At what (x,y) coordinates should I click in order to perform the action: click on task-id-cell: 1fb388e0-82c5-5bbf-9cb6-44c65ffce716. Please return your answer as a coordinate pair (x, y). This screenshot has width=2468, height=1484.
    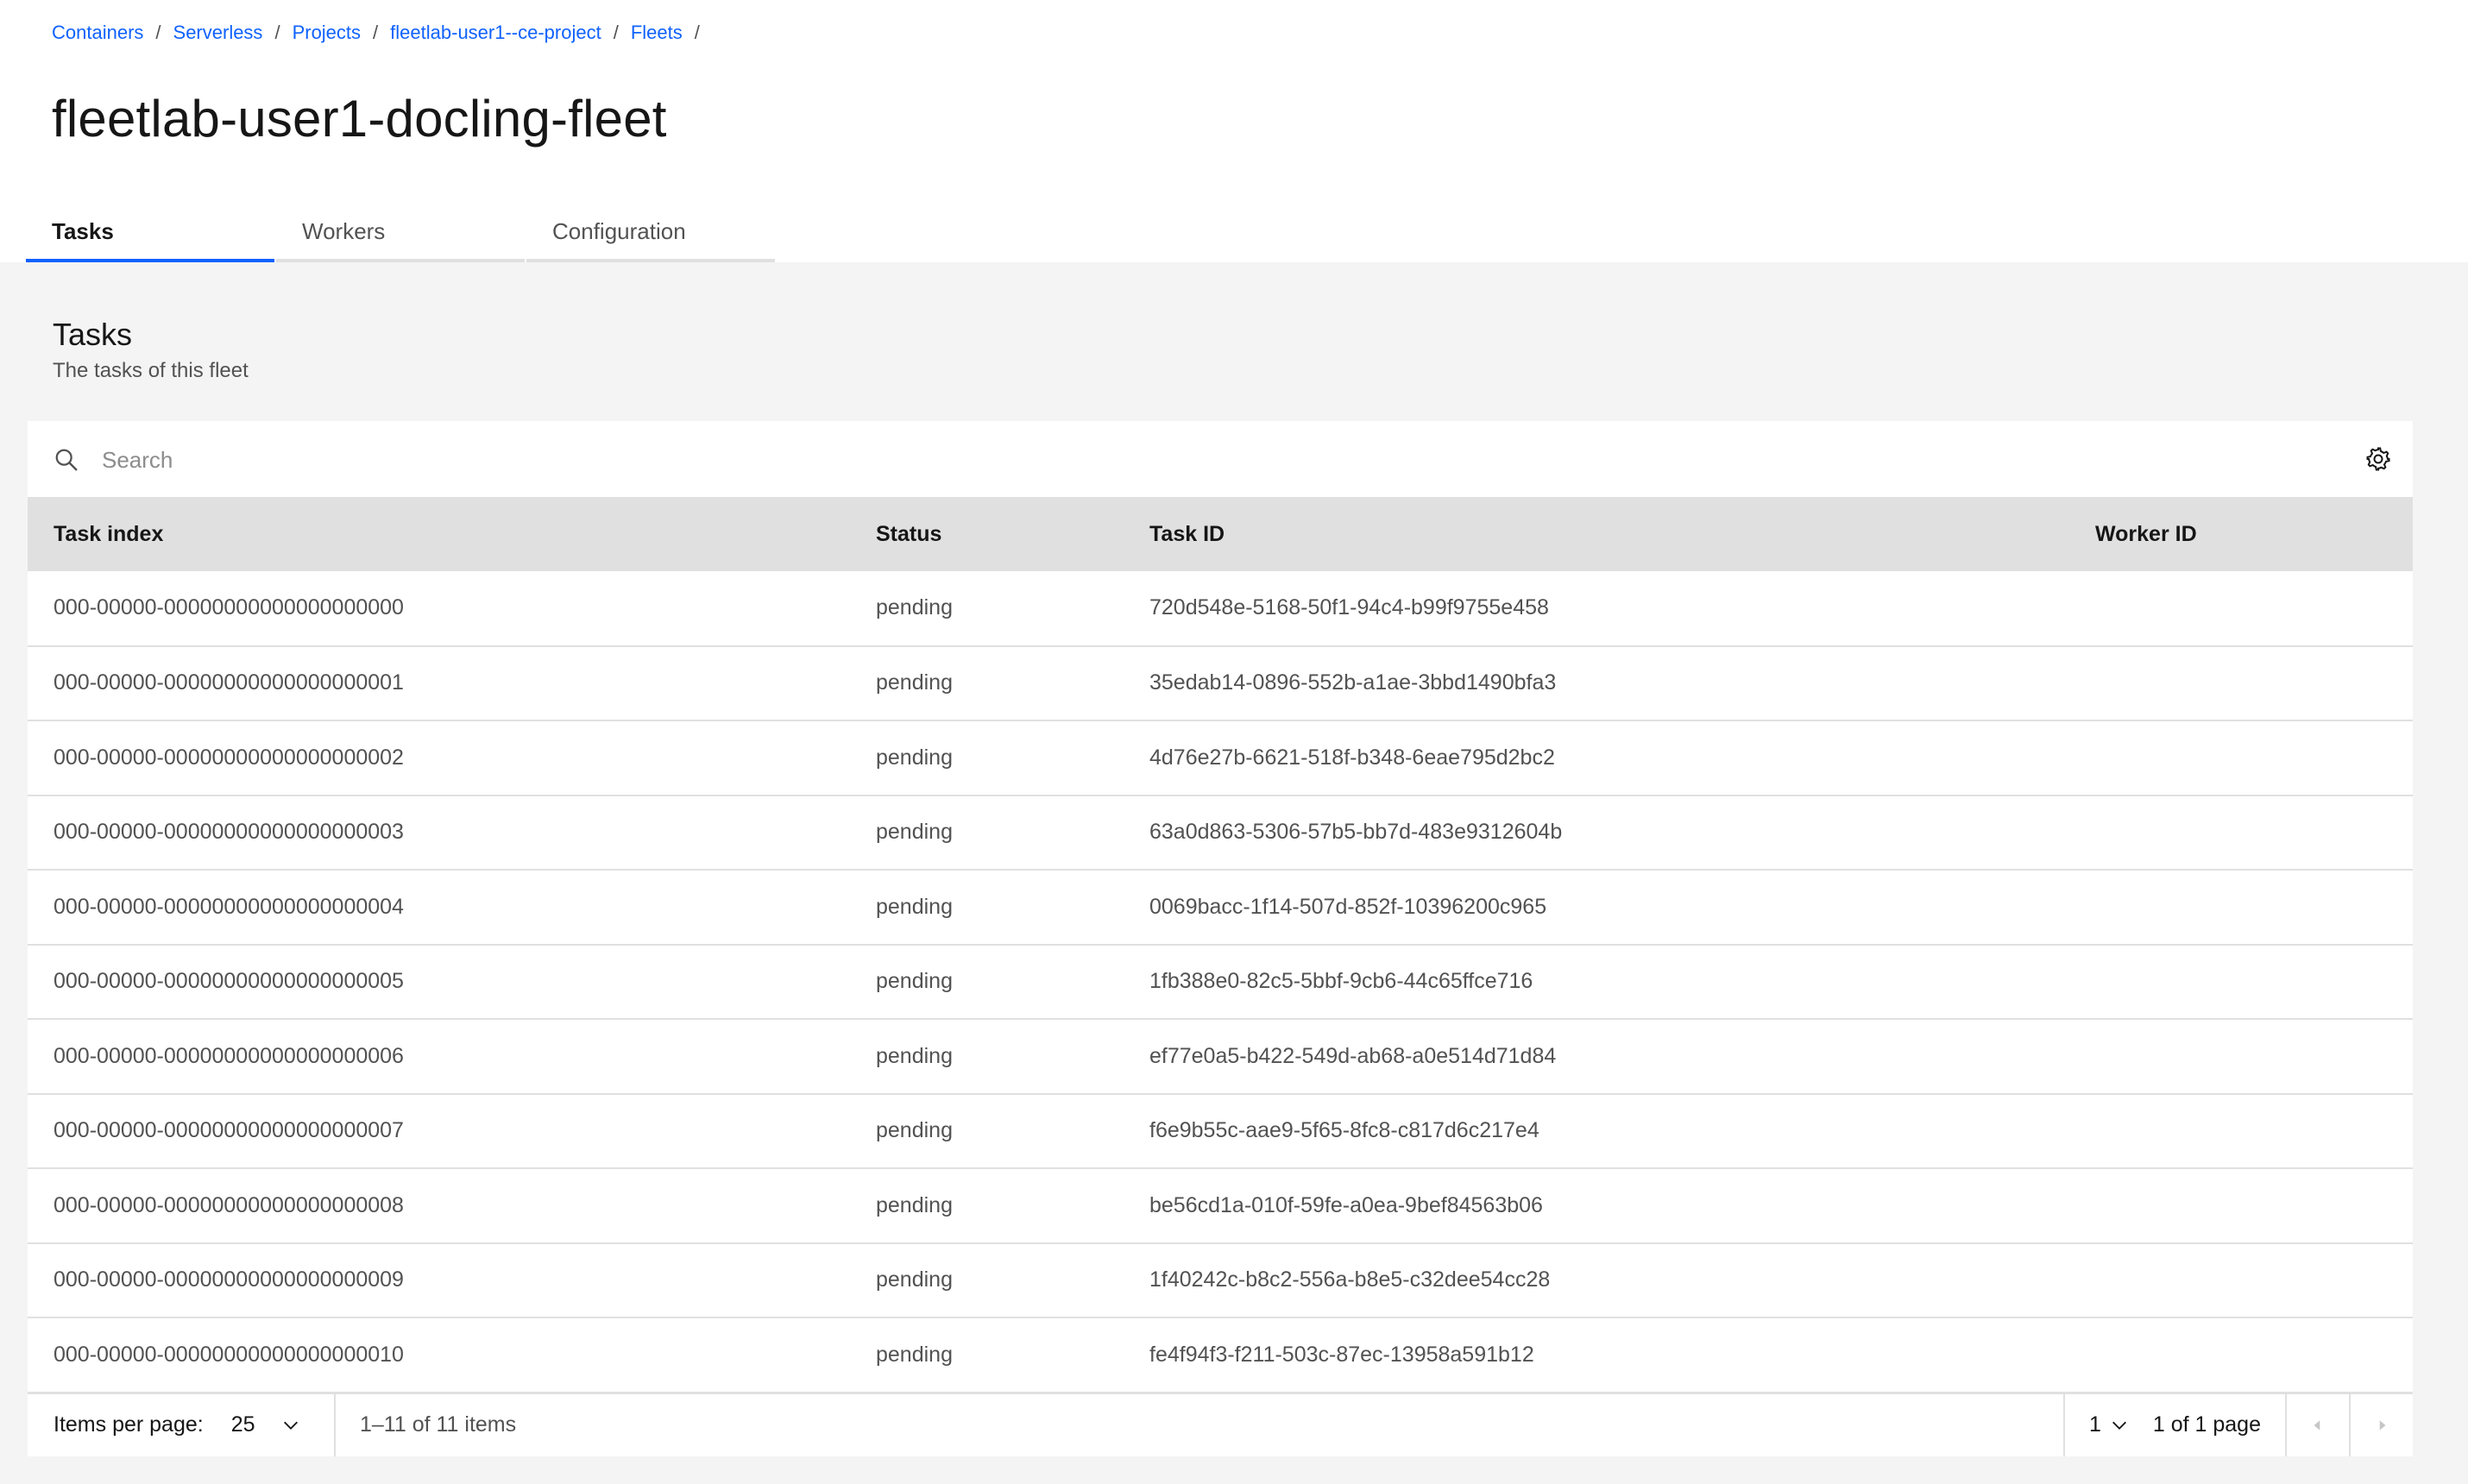
    Looking at the image, I should click on (1597, 982).